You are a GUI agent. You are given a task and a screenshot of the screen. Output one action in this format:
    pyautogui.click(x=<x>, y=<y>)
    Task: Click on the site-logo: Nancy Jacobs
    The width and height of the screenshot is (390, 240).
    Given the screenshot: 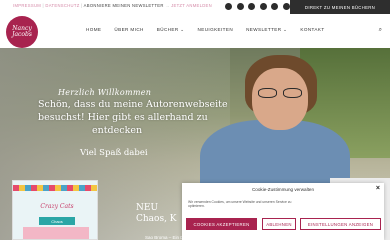 What is the action you would take?
    pyautogui.click(x=22, y=32)
    